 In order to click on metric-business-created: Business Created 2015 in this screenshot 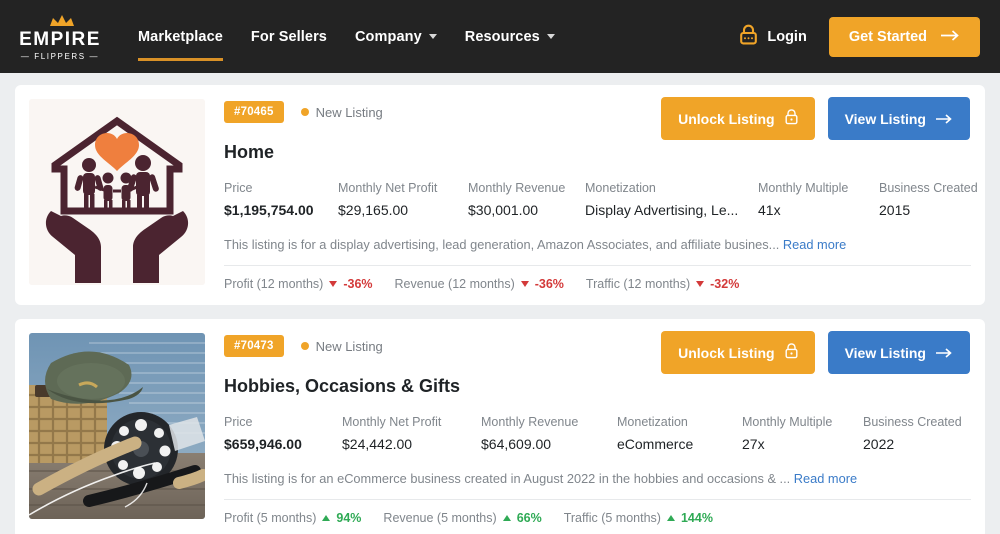, I will do `click(928, 199)`.